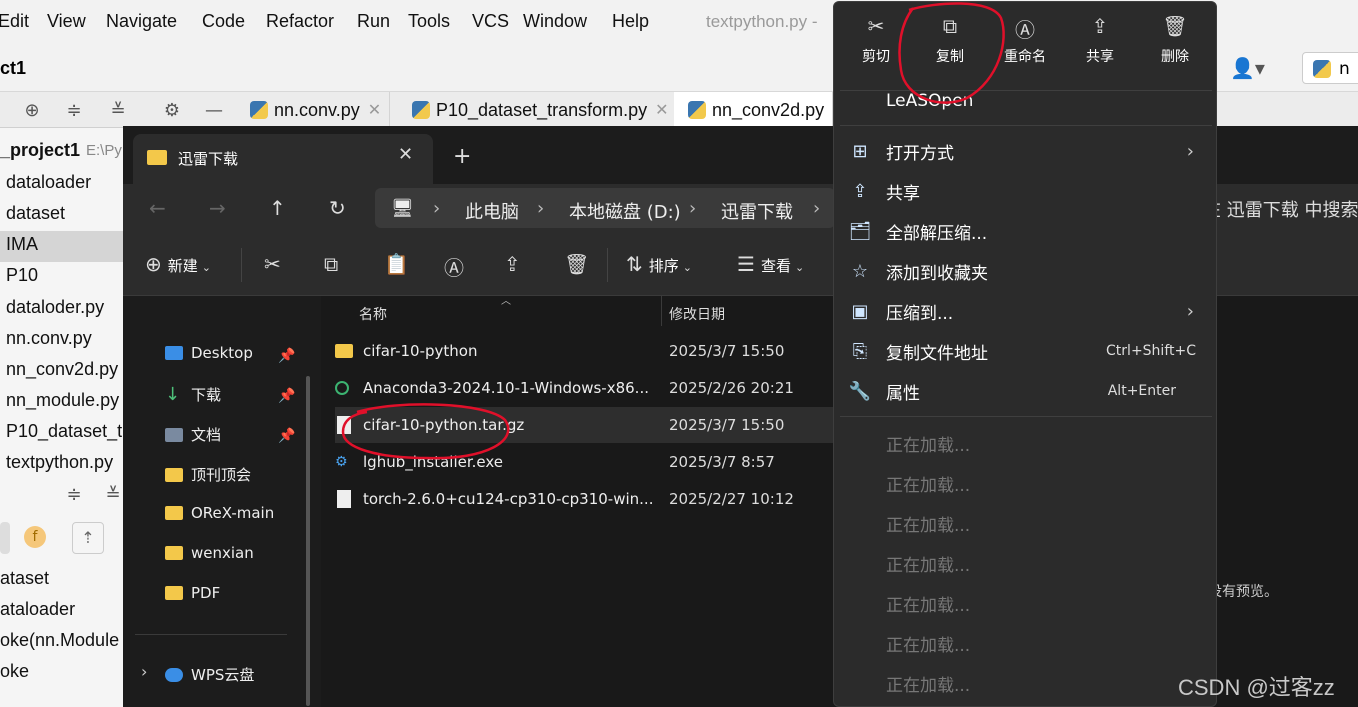 The height and width of the screenshot is (707, 1358). Describe the element at coordinates (661, 311) in the screenshot. I see `column-divider` at that location.